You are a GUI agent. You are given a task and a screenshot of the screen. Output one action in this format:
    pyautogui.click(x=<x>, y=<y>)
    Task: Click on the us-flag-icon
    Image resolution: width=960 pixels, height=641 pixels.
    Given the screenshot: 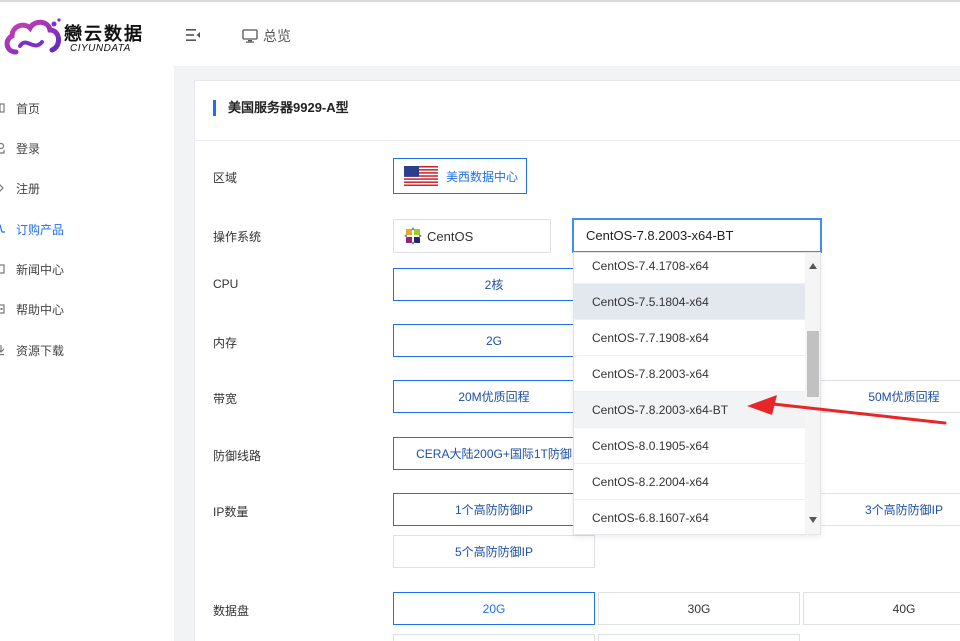 What is the action you would take?
    pyautogui.click(x=421, y=176)
    